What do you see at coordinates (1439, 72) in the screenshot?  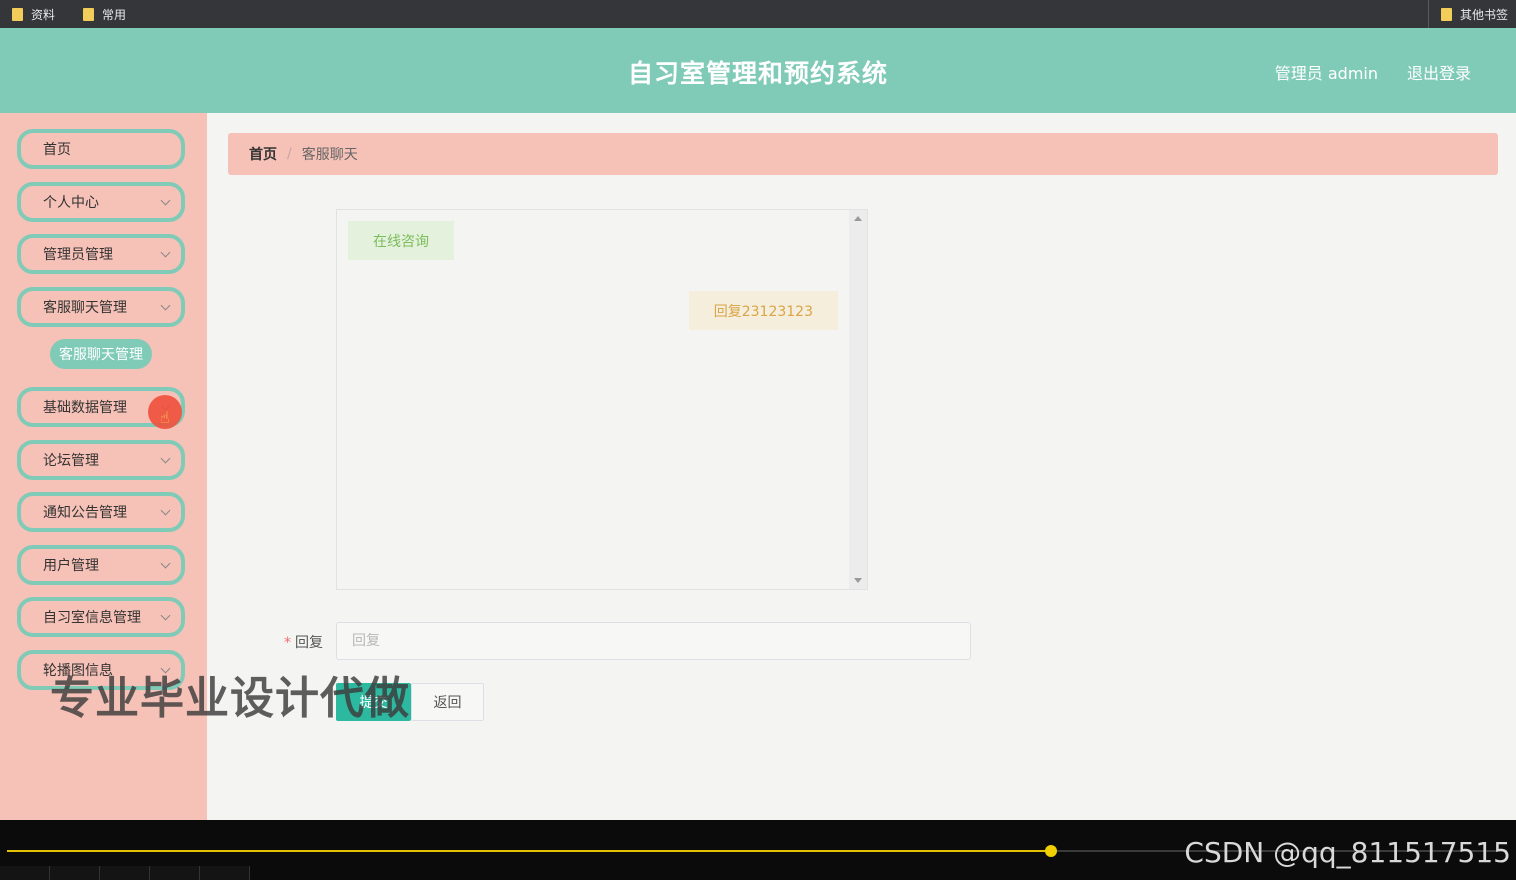 I see `logout-link: 退出登录` at bounding box center [1439, 72].